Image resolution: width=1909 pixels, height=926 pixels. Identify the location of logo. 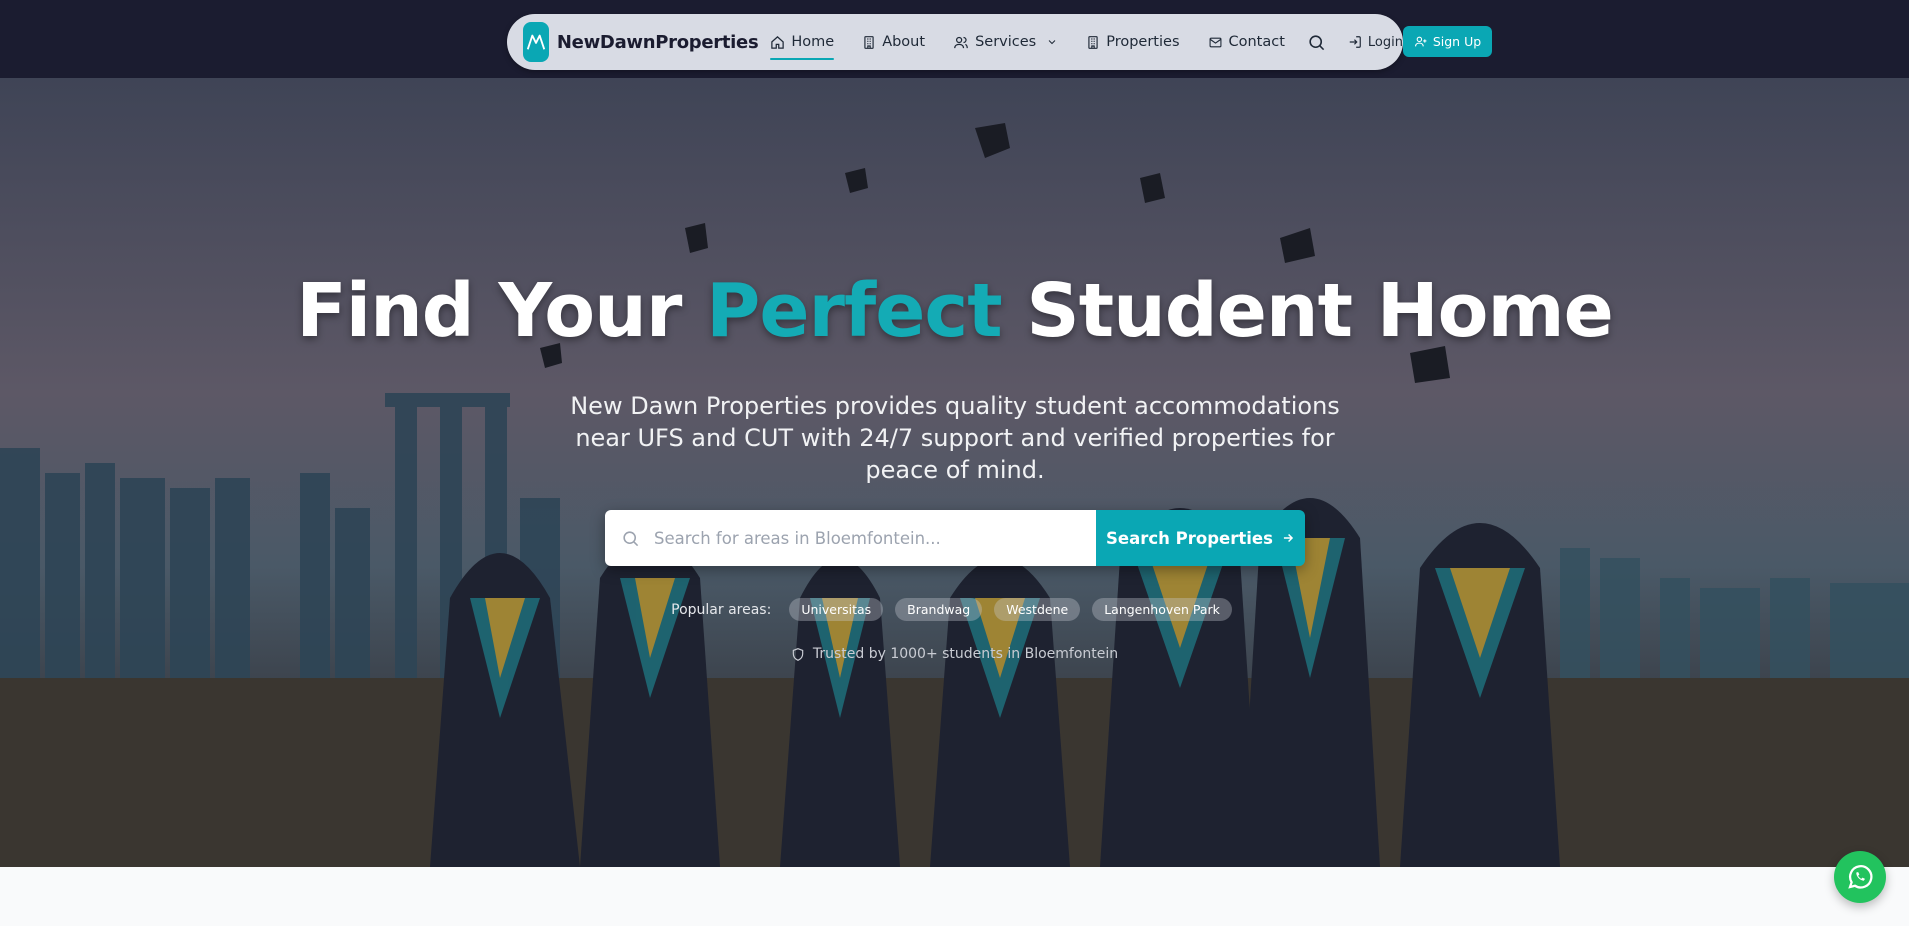
(536, 42).